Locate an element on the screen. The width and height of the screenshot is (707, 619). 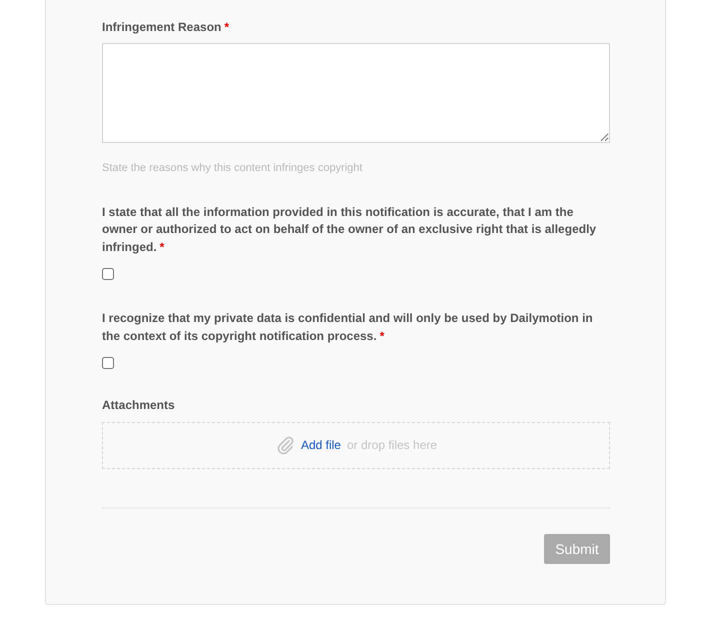
consent-text: I state that all the information provided in this notification is accurate, that I am the owner or authorized to act on behalf of the owner of an exclusive right that is allegedly infringed. * is located at coordinates (350, 230).